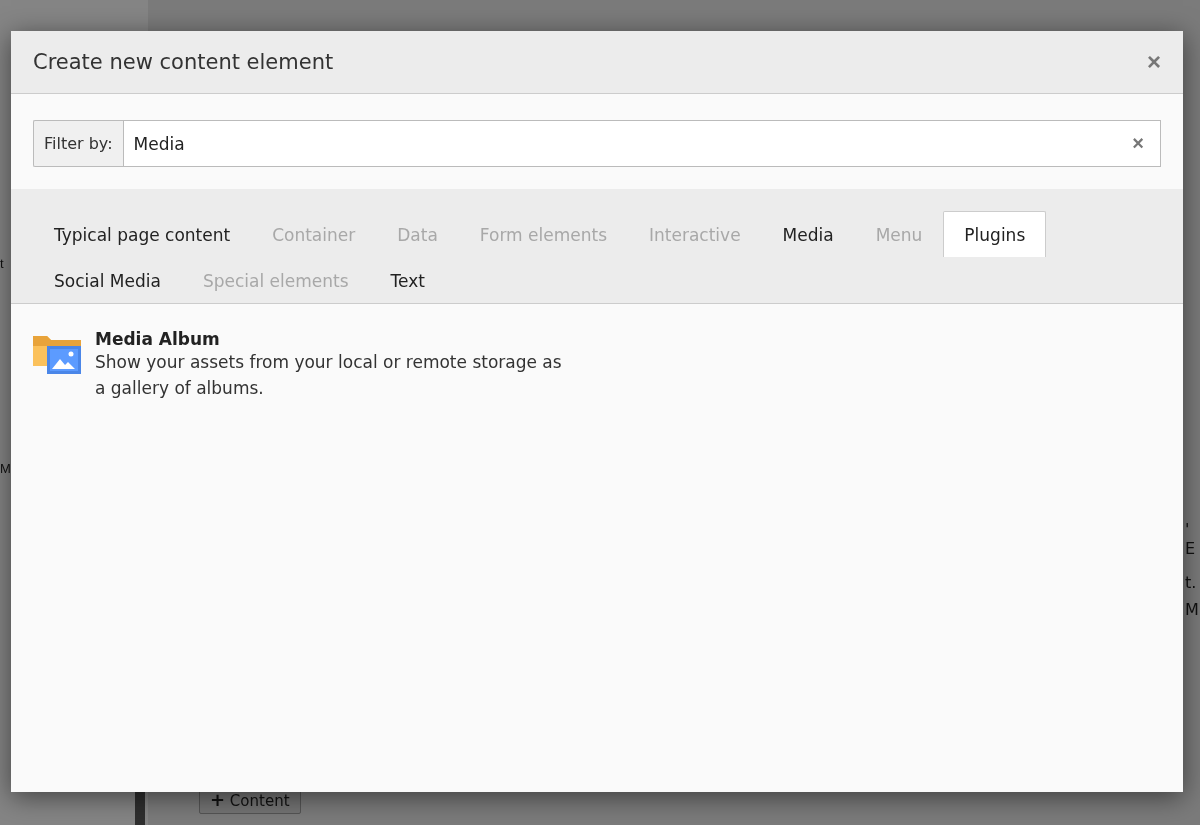 The width and height of the screenshot is (1200, 825). I want to click on clear-button: ×, so click(1138, 143).